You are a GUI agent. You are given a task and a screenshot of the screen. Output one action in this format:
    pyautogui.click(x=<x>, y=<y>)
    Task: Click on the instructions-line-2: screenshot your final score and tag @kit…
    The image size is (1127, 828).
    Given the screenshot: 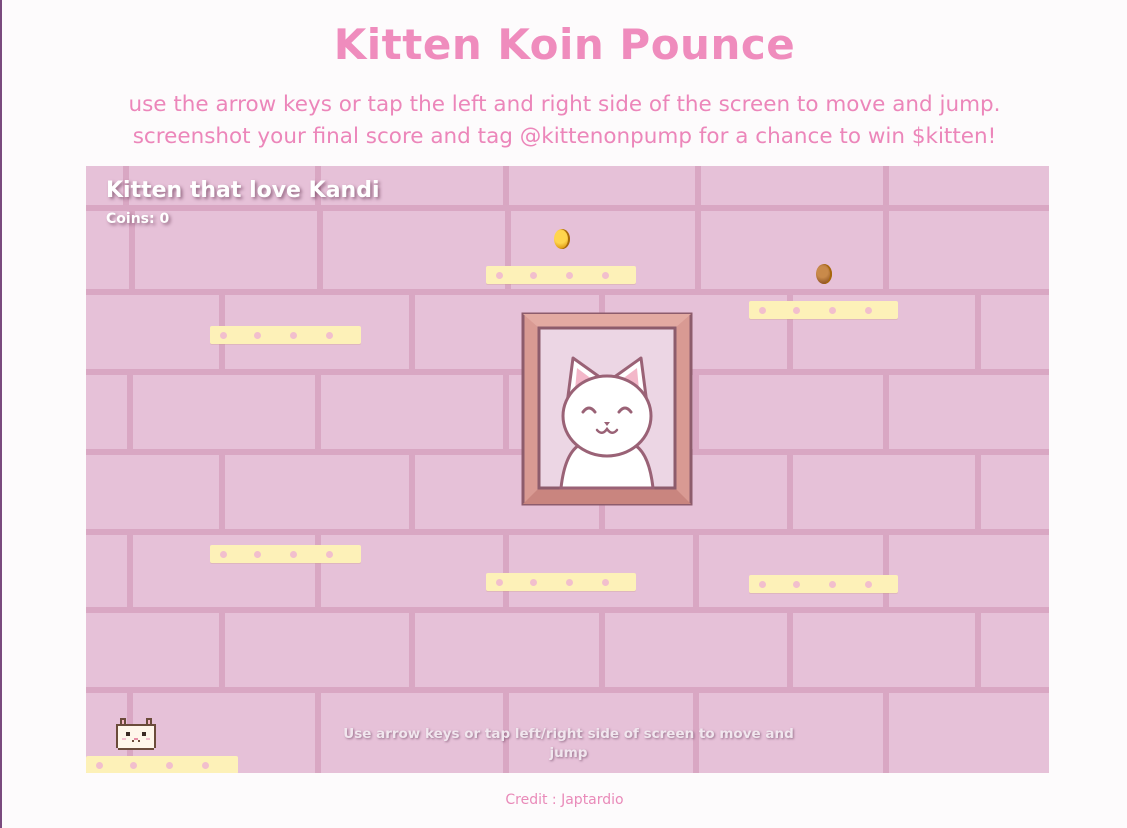 What is the action you would take?
    pyautogui.click(x=564, y=136)
    